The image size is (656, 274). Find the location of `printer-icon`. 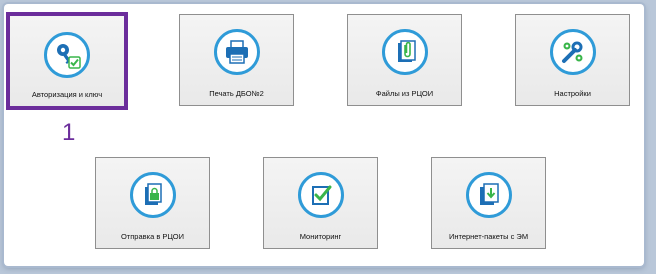

printer-icon is located at coordinates (236, 52).